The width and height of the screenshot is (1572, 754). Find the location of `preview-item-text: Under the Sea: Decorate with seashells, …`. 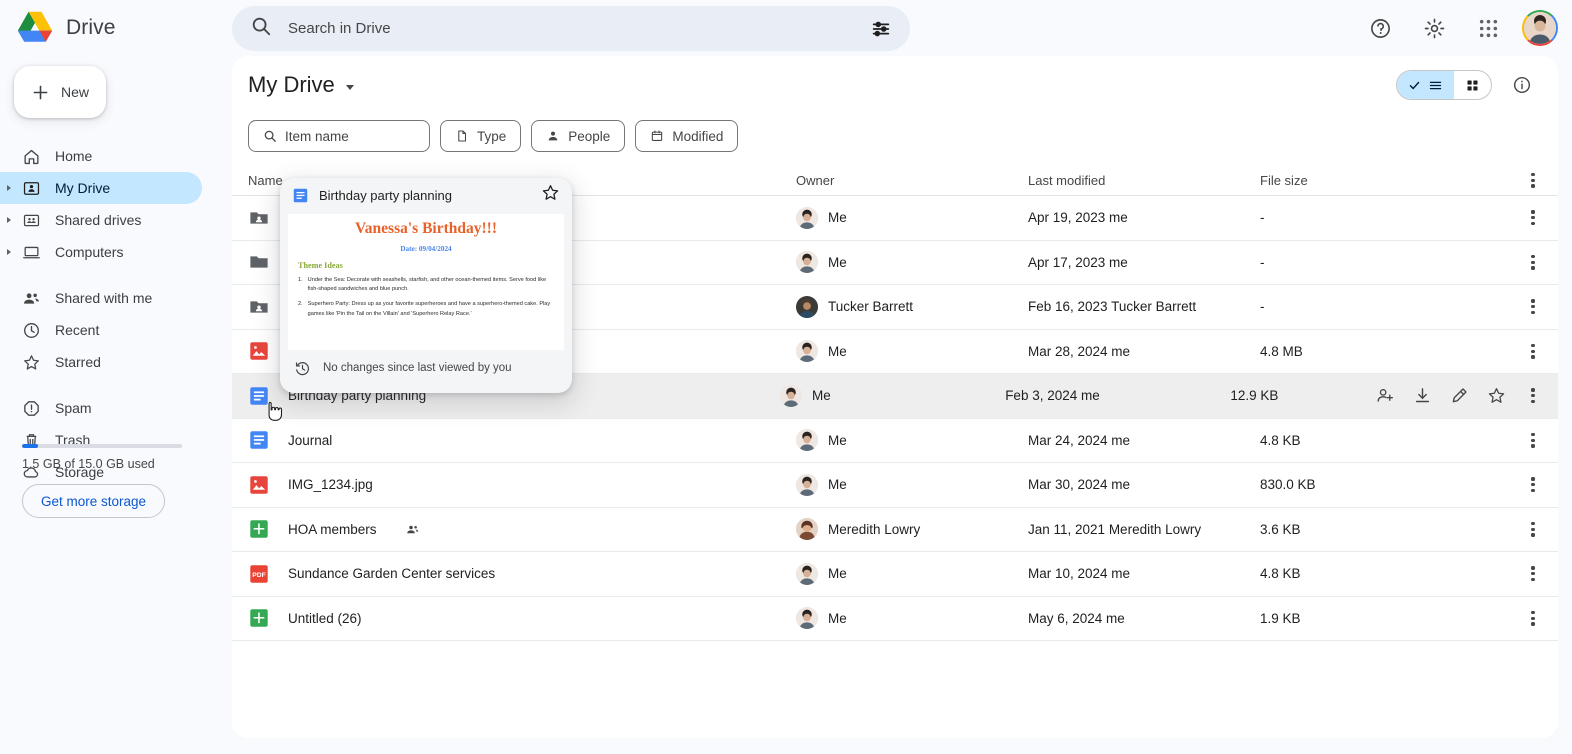

preview-item-text: Under the Sea: Decorate with seashells, … is located at coordinates (427, 285).